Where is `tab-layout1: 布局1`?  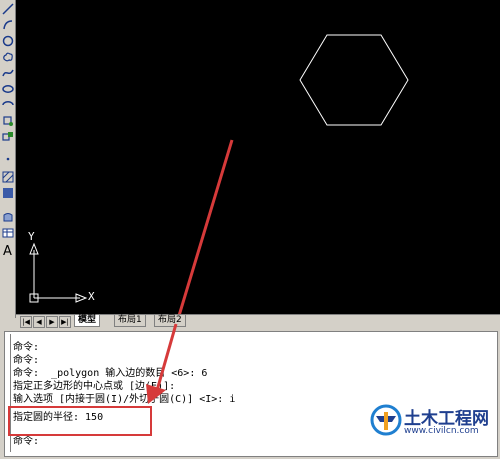 tab-layout1: 布局1 is located at coordinates (130, 321).